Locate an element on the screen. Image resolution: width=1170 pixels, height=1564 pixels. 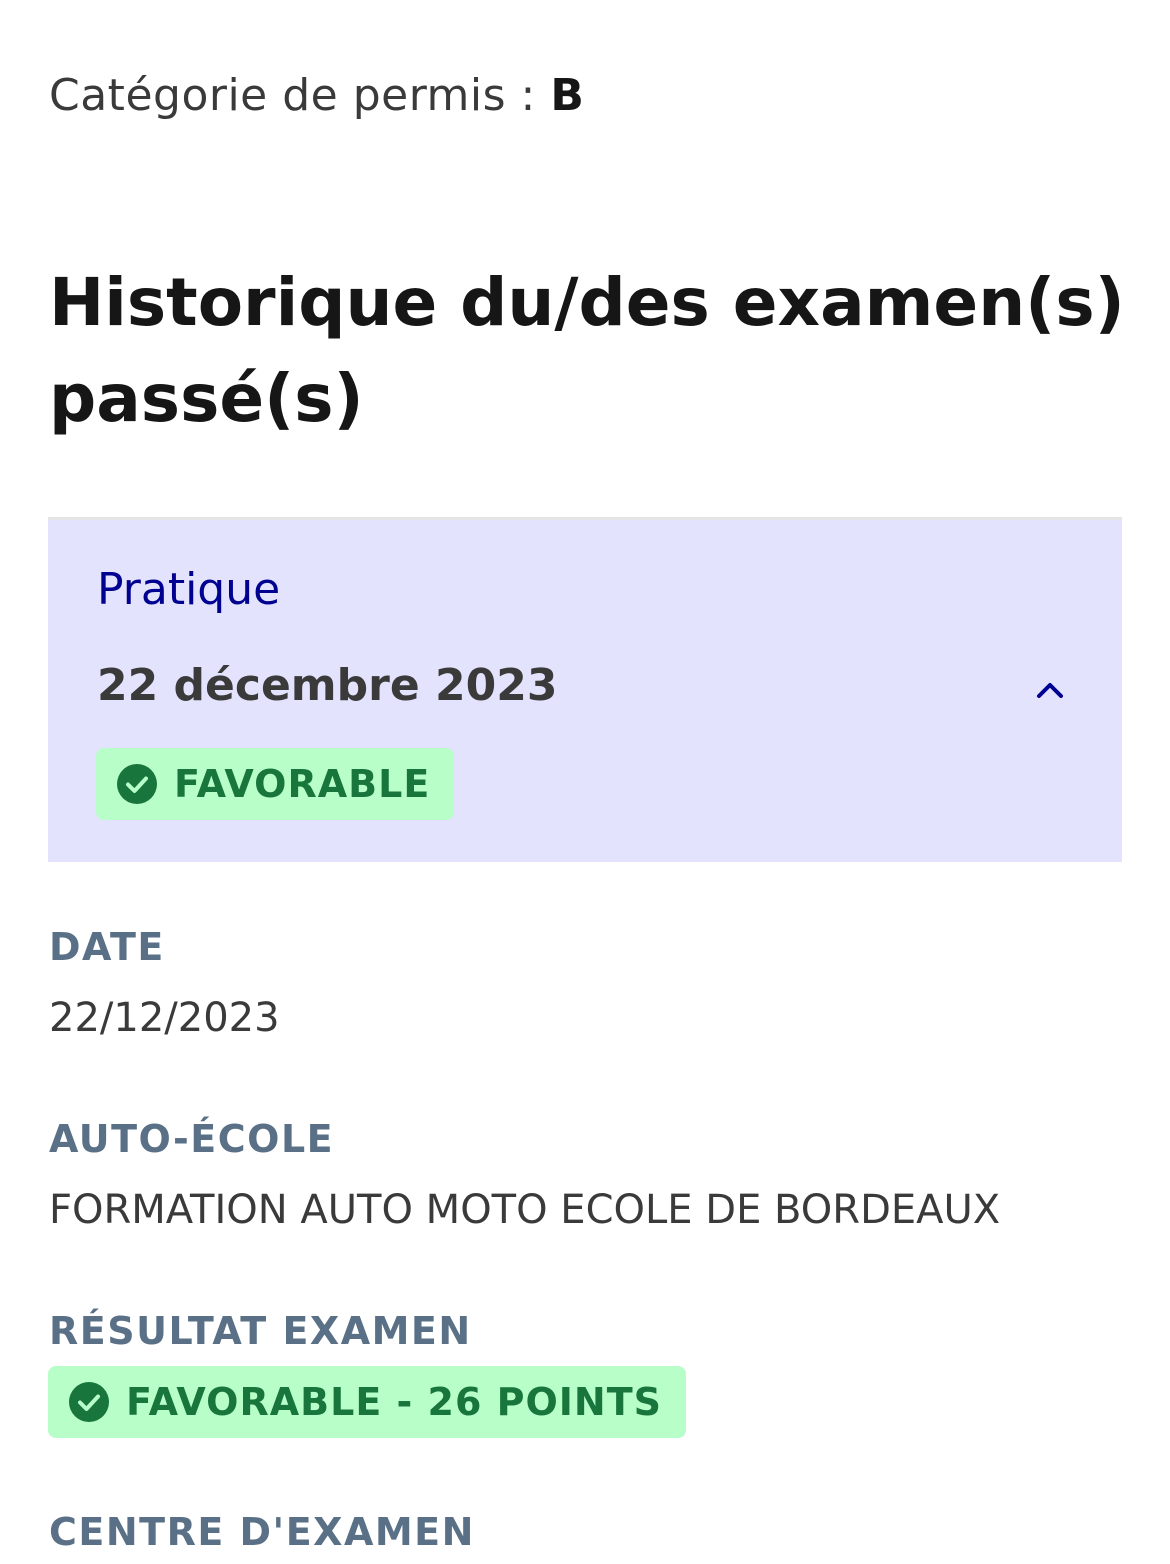
chevron-up-icon is located at coordinates (1050, 690).